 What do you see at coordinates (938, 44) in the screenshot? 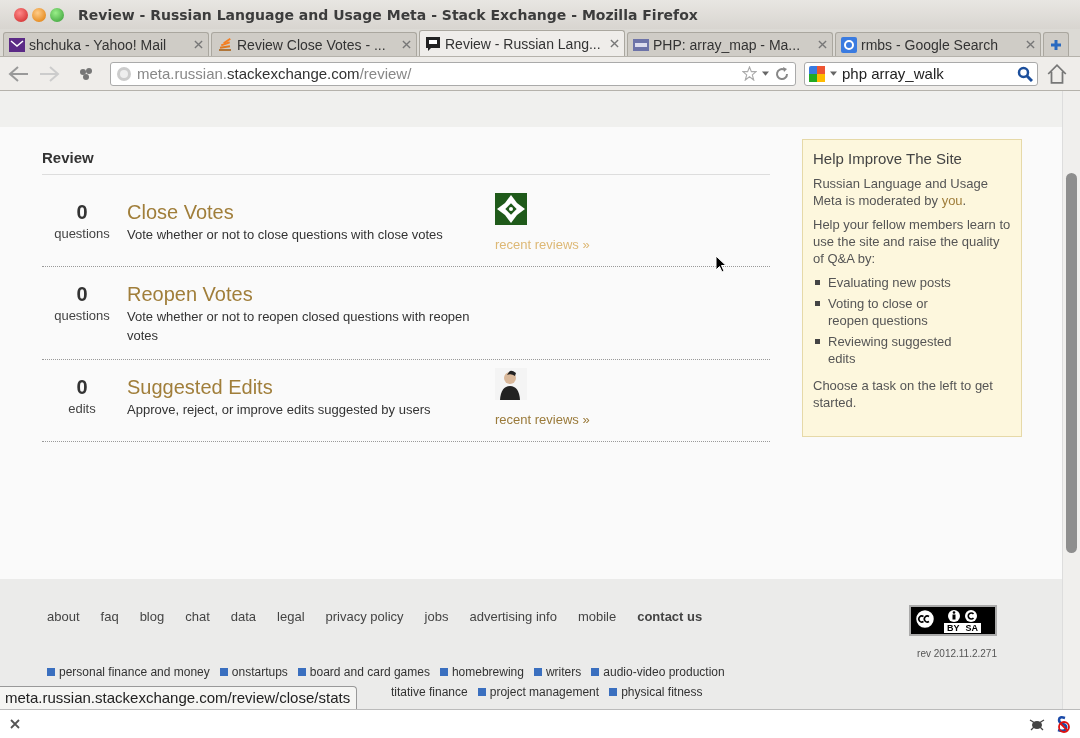
I see `browser-tab: rmbs - Google Search` at bounding box center [938, 44].